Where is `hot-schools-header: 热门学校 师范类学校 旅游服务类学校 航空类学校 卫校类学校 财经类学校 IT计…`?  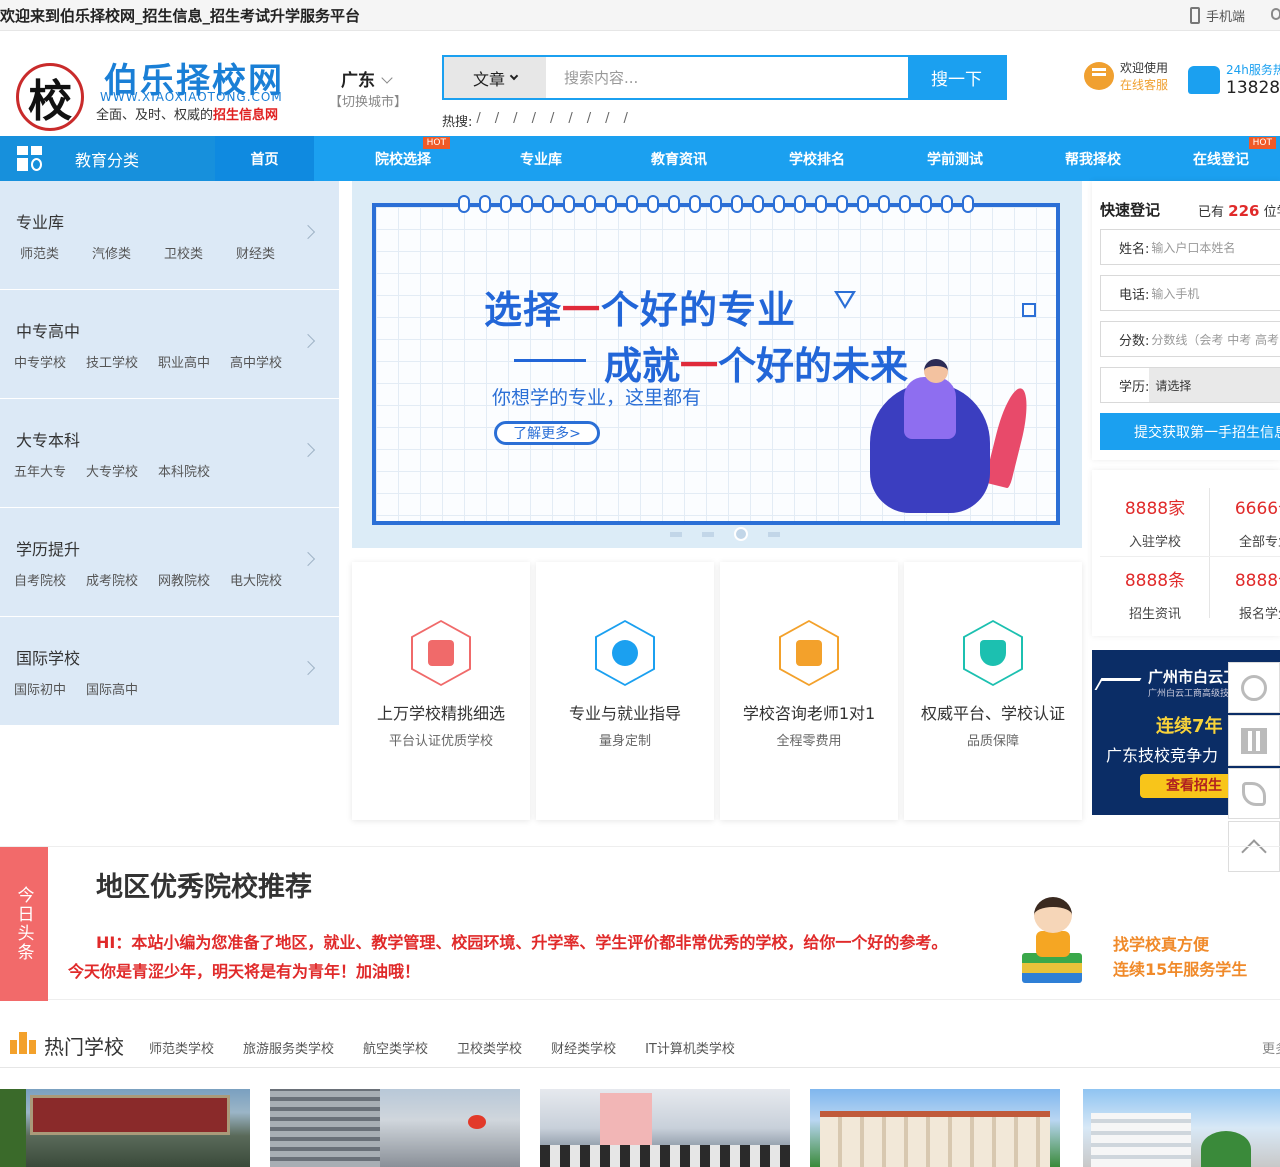
hot-schools-header: 热门学校 师范类学校 旅游服务类学校 航空类学校 卫校类学校 财经类学校 IT计… is located at coordinates (640, 1045).